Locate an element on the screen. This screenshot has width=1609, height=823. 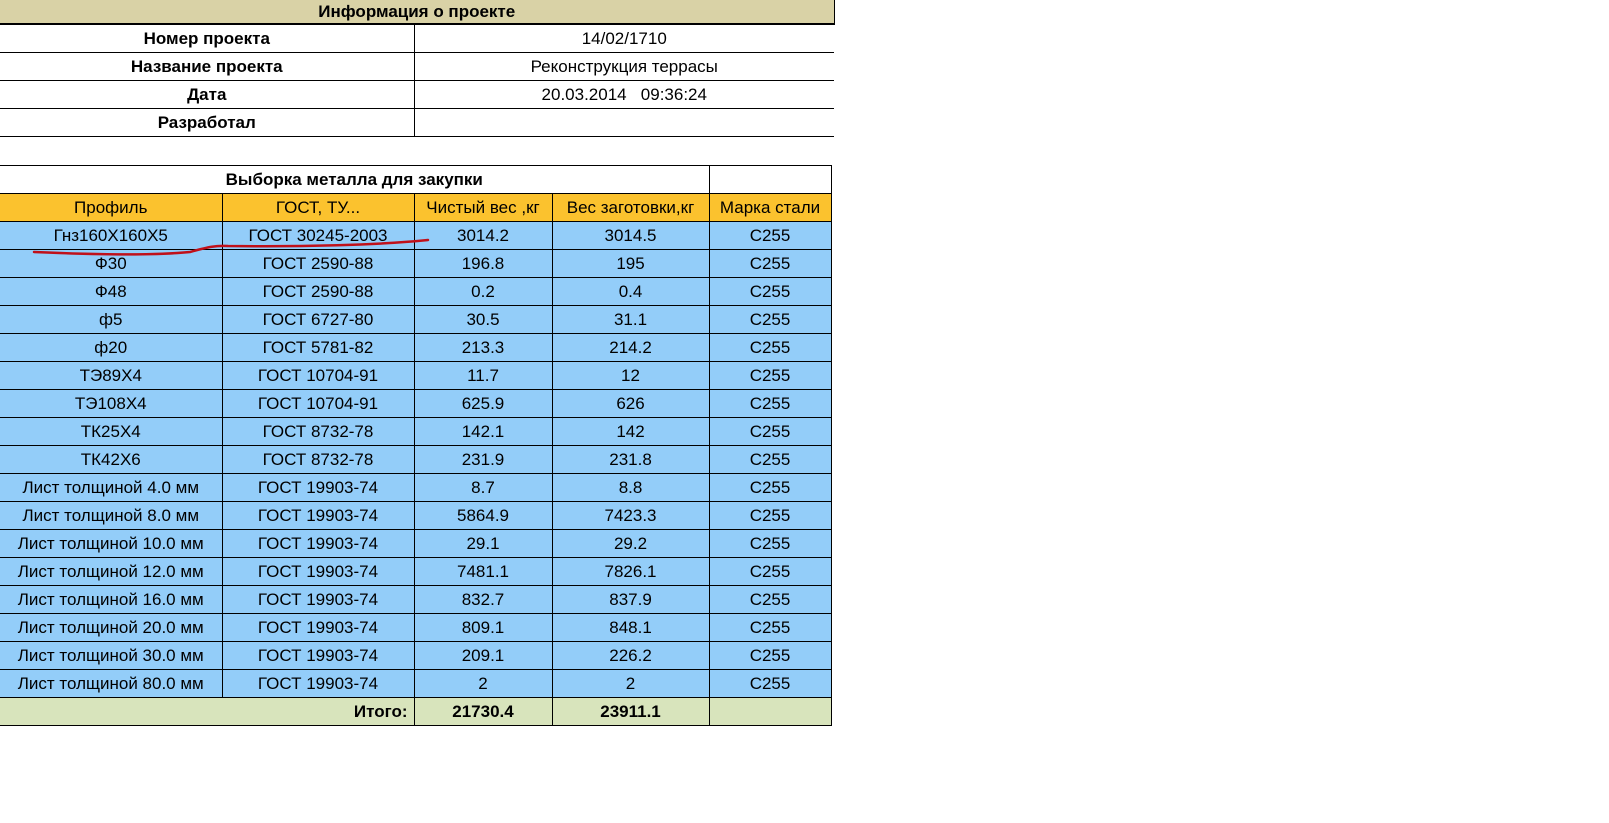
project-info-title: Информация о проекте is located at coordinates (417, 12).